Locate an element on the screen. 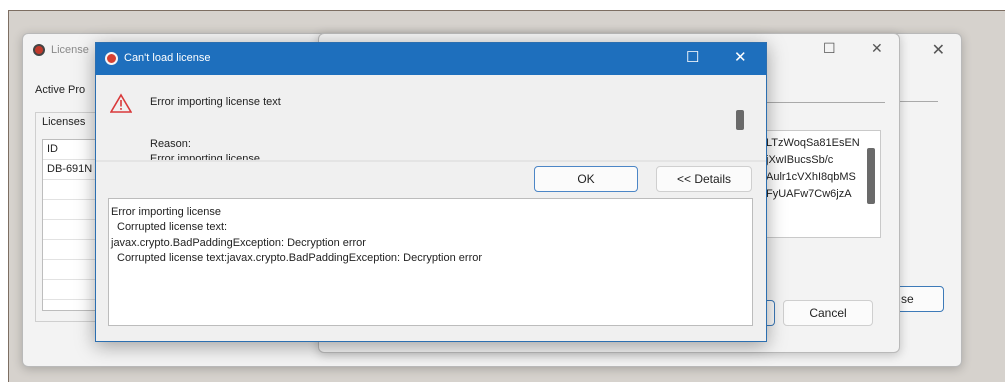 This screenshot has width=1006, height=383. license-text-line: jXwIBucsSb/c is located at coordinates (800, 160).